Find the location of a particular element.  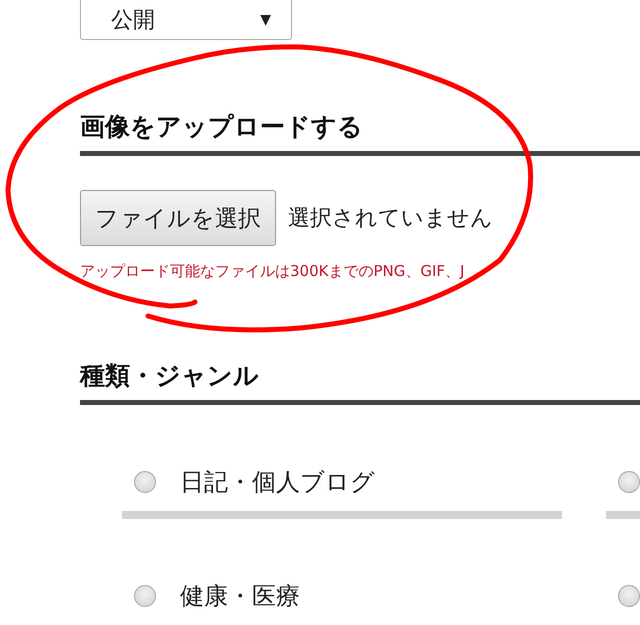

upload-note: アップロード可能なファイルは300KまでのPNG、GIF、J is located at coordinates (273, 271).